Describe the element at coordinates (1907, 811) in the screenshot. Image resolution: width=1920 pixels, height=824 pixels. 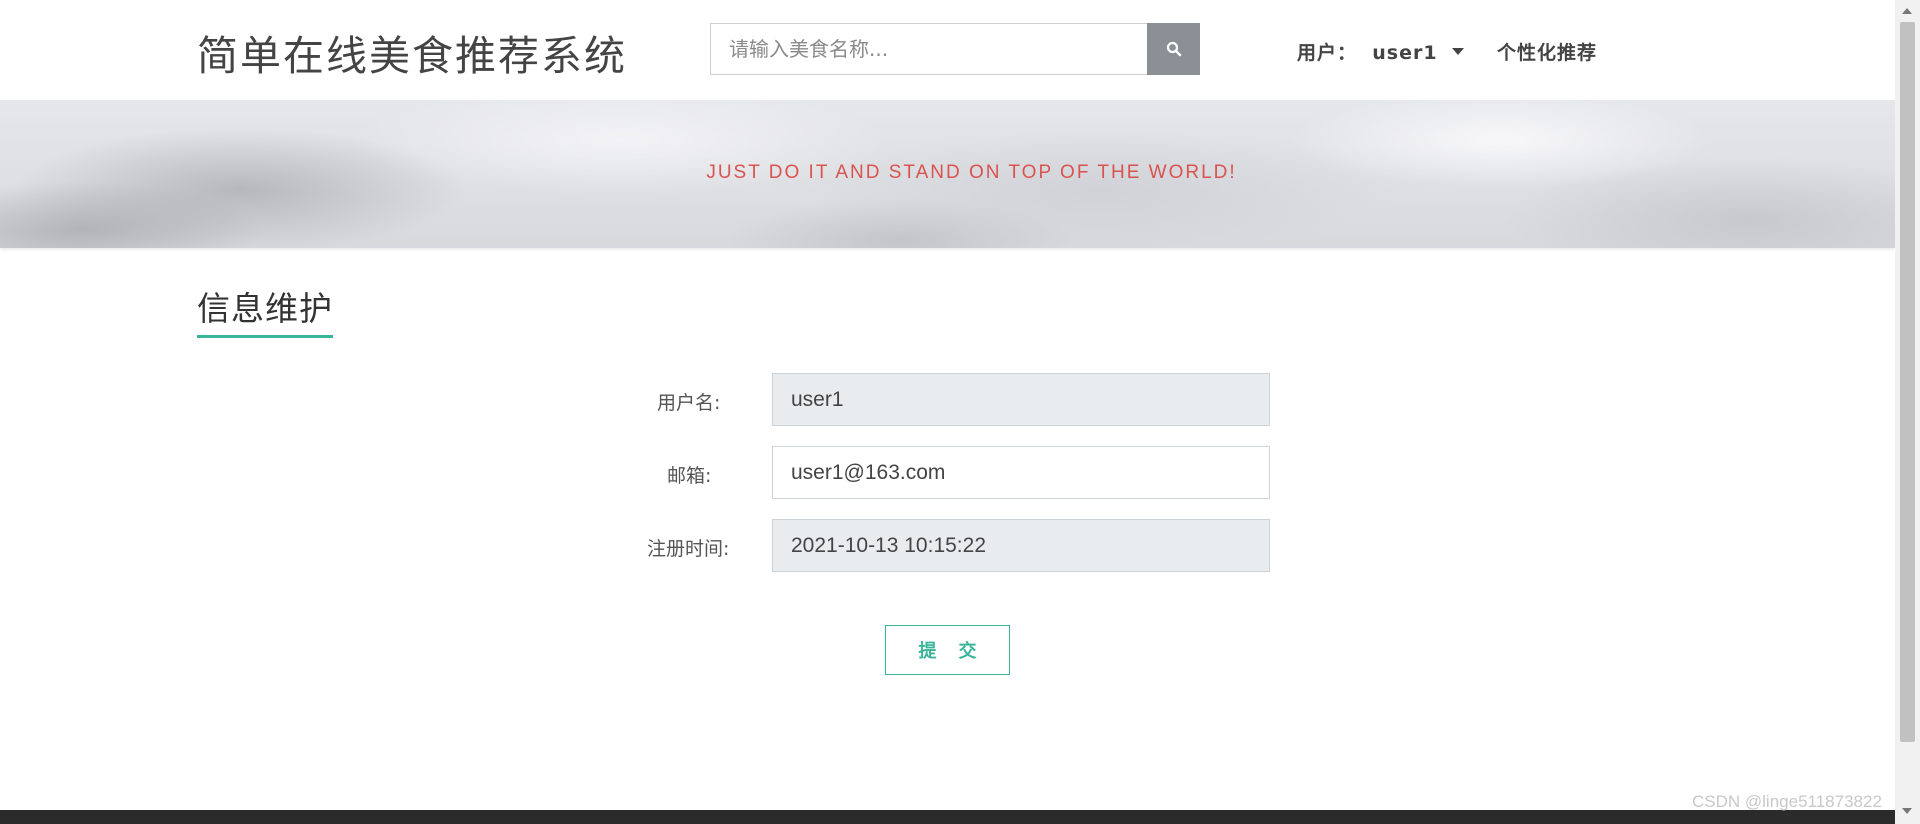
I see `scroll-down-arrow-icon` at that location.